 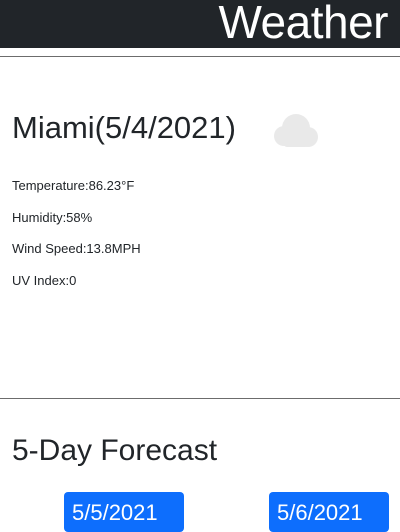 I want to click on uv-index-text: UV Index:0, so click(x=44, y=280).